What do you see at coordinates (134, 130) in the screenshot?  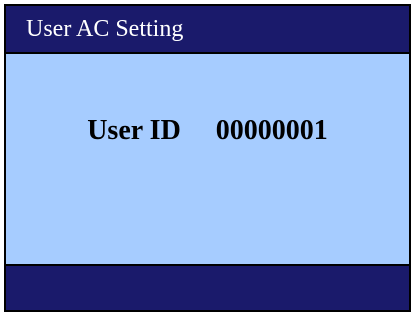 I see `user-id-label: User ID` at bounding box center [134, 130].